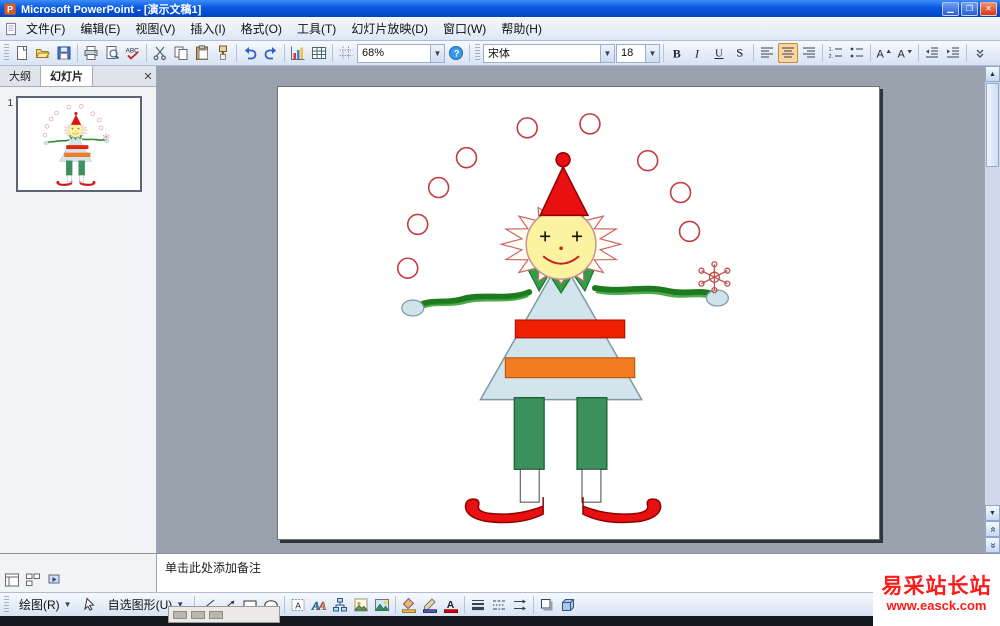  What do you see at coordinates (437, 53) in the screenshot?
I see `zoom-dropdown-icon: ▼` at bounding box center [437, 53].